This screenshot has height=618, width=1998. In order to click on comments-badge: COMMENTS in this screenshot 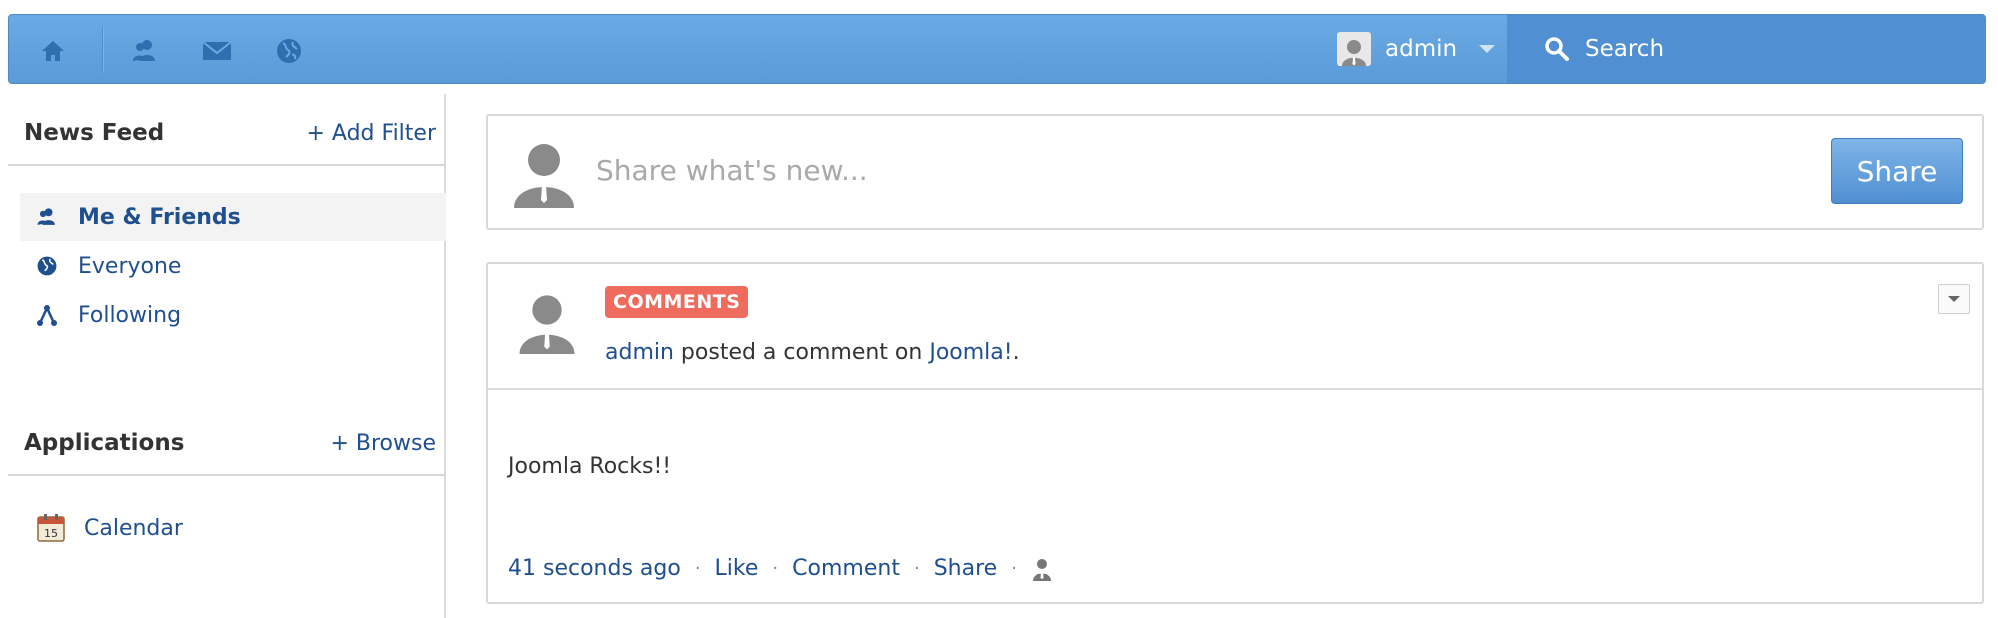, I will do `click(677, 302)`.